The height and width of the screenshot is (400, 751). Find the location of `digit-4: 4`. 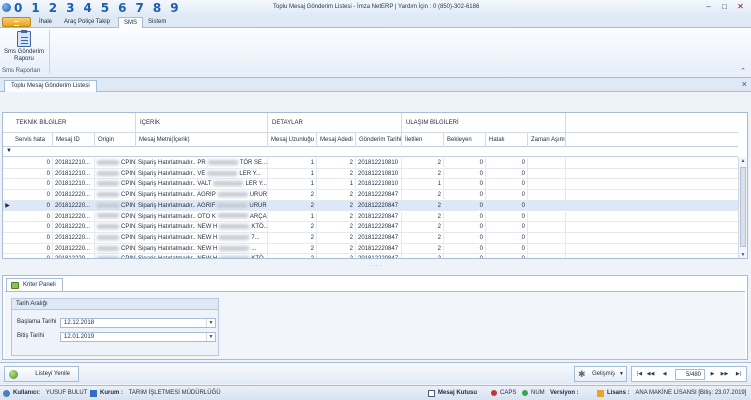

digit-4: 4 is located at coordinates (87, 8).